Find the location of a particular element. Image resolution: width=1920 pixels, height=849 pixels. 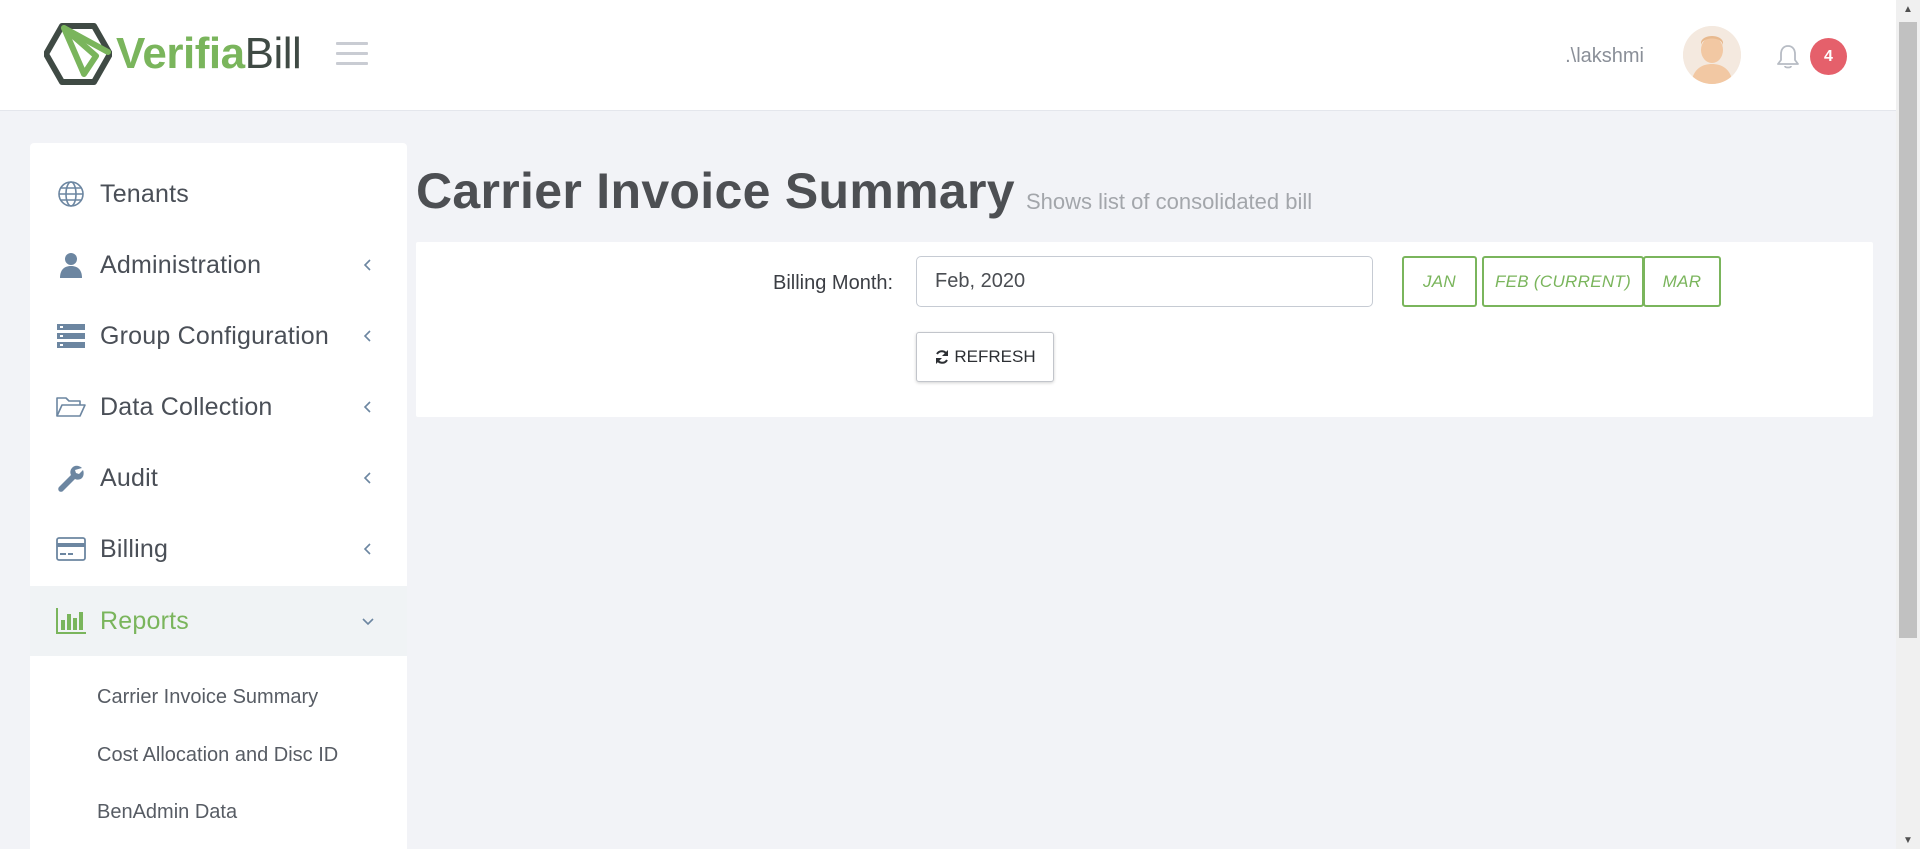

sidebar-item-label: Reports is located at coordinates (144, 620).